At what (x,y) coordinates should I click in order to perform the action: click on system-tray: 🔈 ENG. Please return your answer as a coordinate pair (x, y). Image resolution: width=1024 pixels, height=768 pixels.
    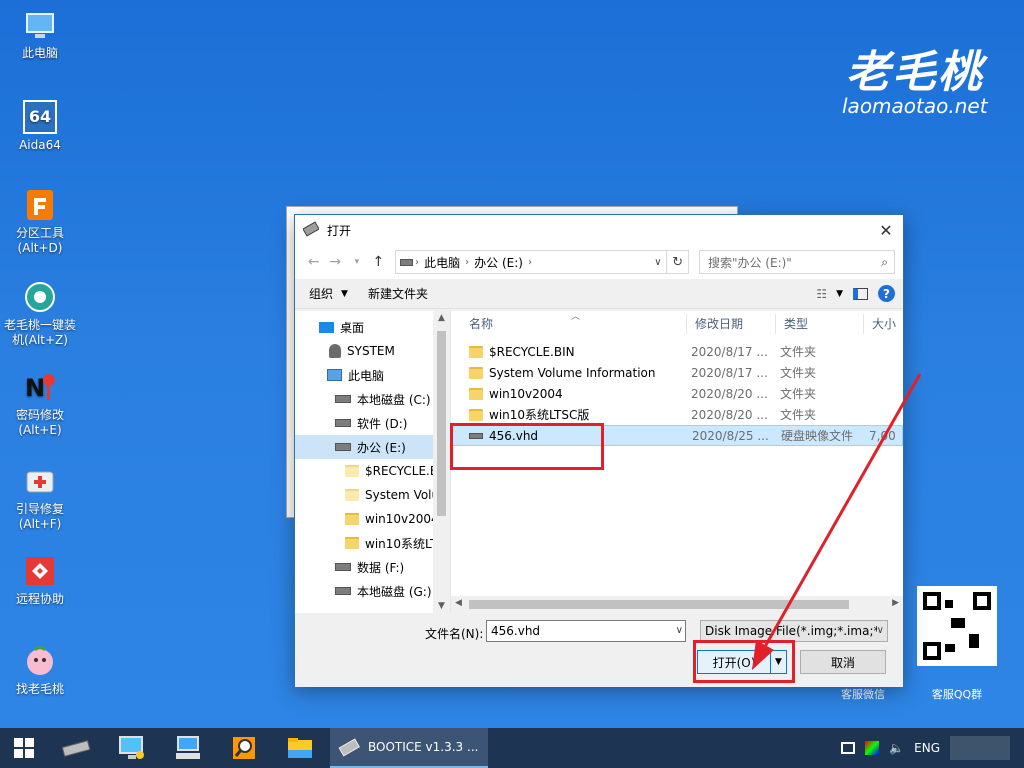
    Looking at the image, I should click on (932, 748).